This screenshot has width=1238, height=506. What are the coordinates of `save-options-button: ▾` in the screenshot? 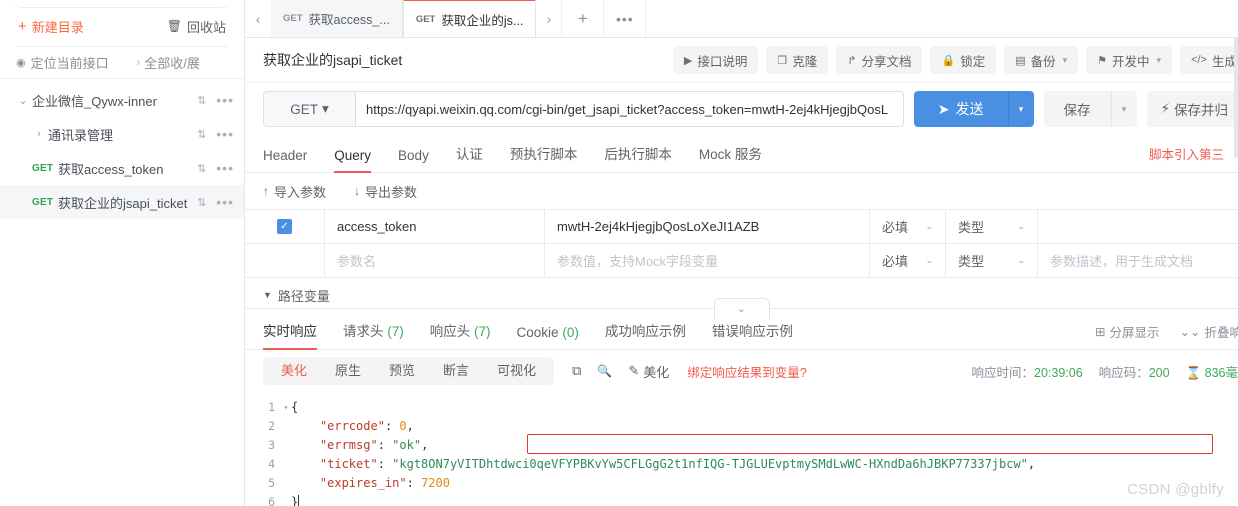 It's located at (1123, 109).